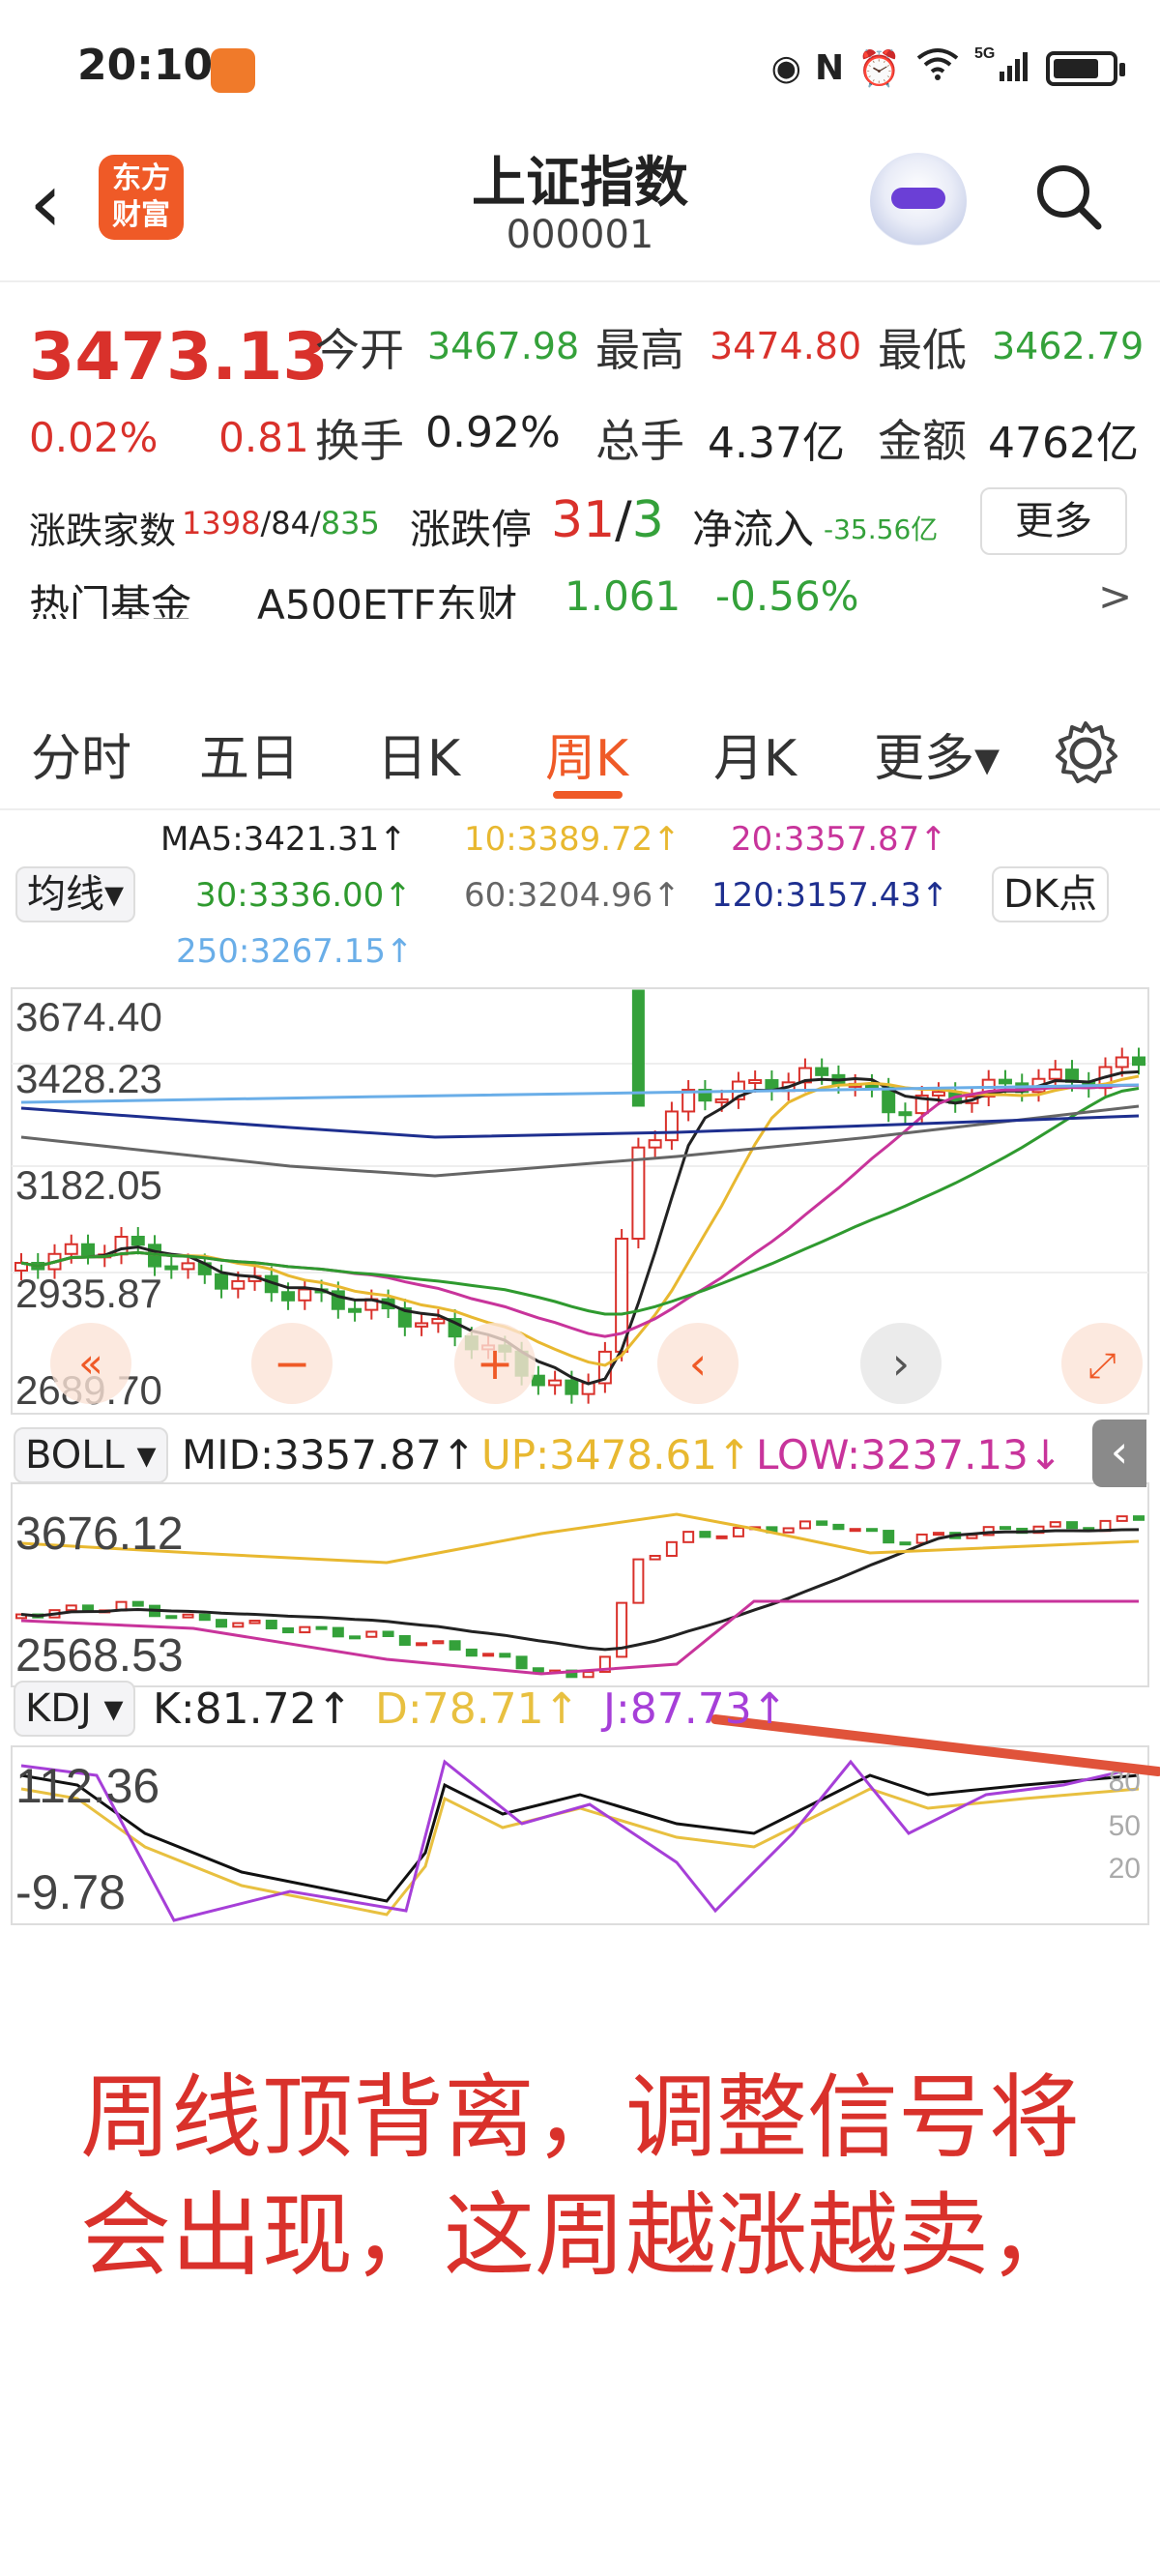 The image size is (1160, 2576). I want to click on breadth-values: 1398/84/835, so click(281, 523).